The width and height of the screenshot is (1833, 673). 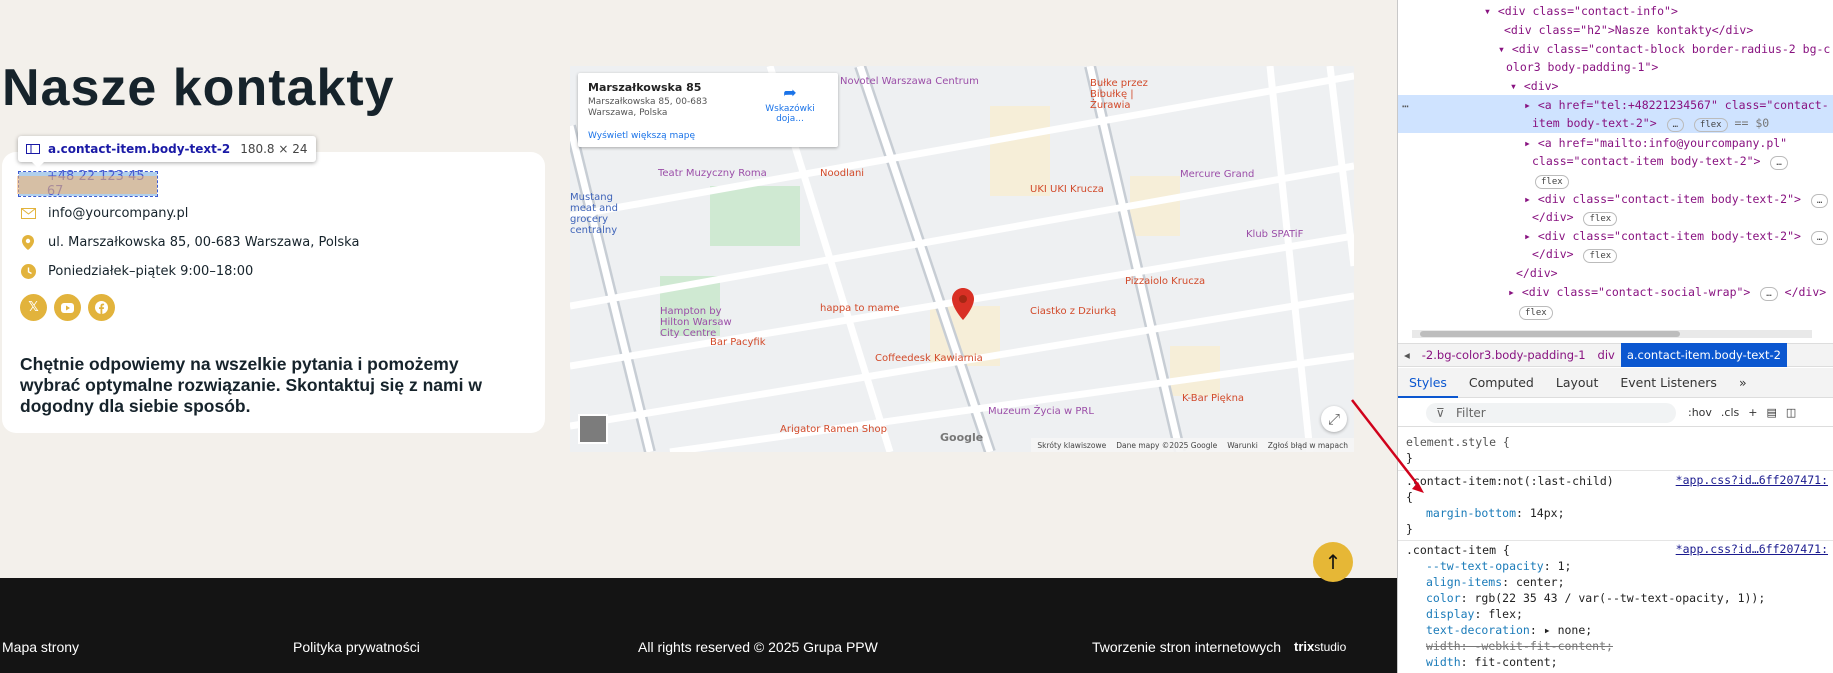 I want to click on styles-filter-bar: ⊽ Filter :hov .cls + ▤ ◫, so click(x=1615, y=413).